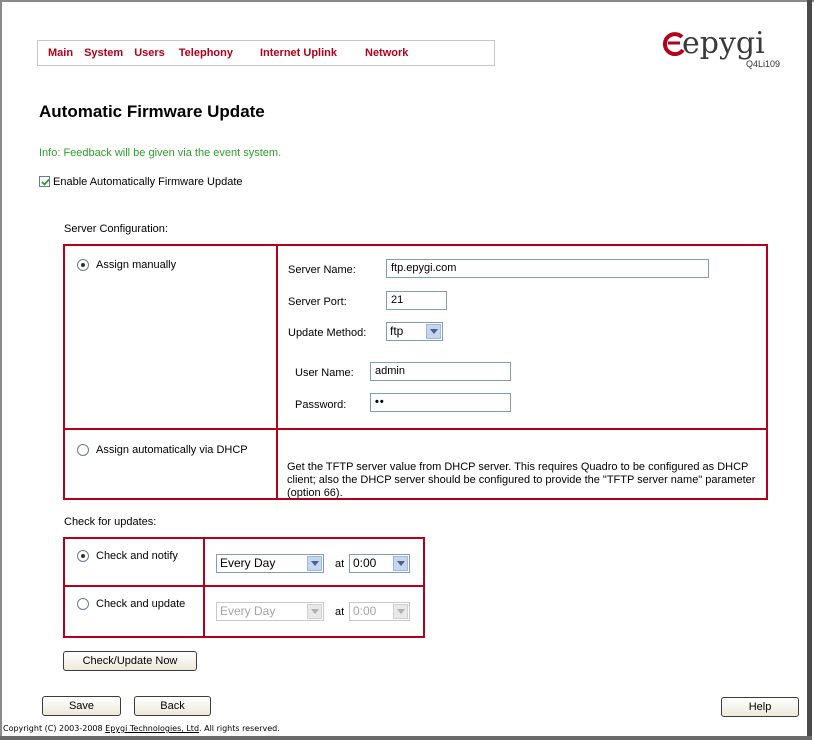 Image resolution: width=814 pixels, height=740 pixels. I want to click on assign-manually-radio, so click(83, 265).